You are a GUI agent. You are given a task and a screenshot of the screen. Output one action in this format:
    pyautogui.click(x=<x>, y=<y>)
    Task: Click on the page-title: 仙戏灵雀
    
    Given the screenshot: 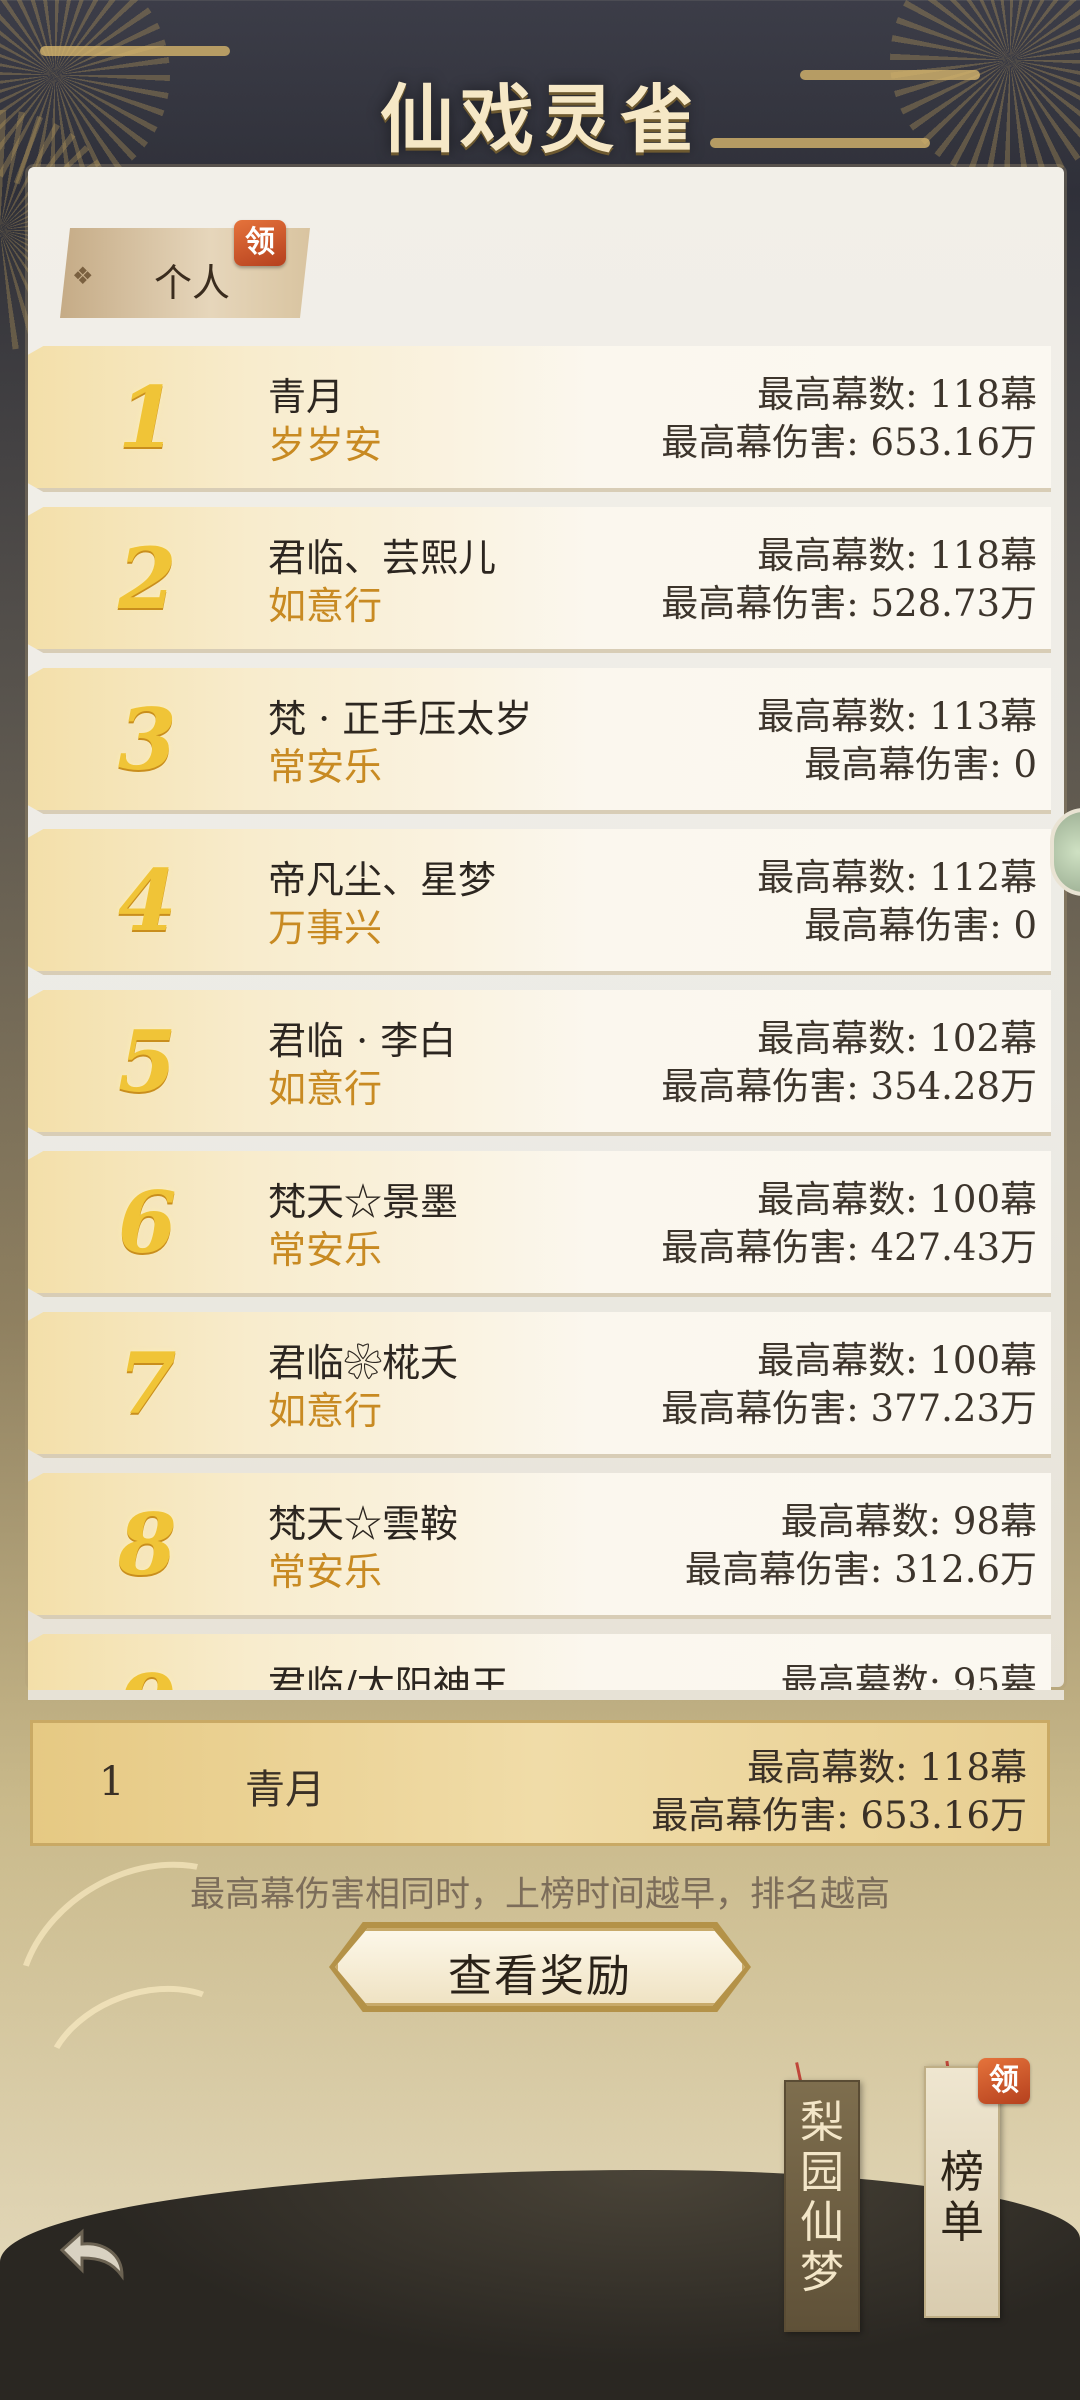 What is the action you would take?
    pyautogui.click(x=540, y=120)
    